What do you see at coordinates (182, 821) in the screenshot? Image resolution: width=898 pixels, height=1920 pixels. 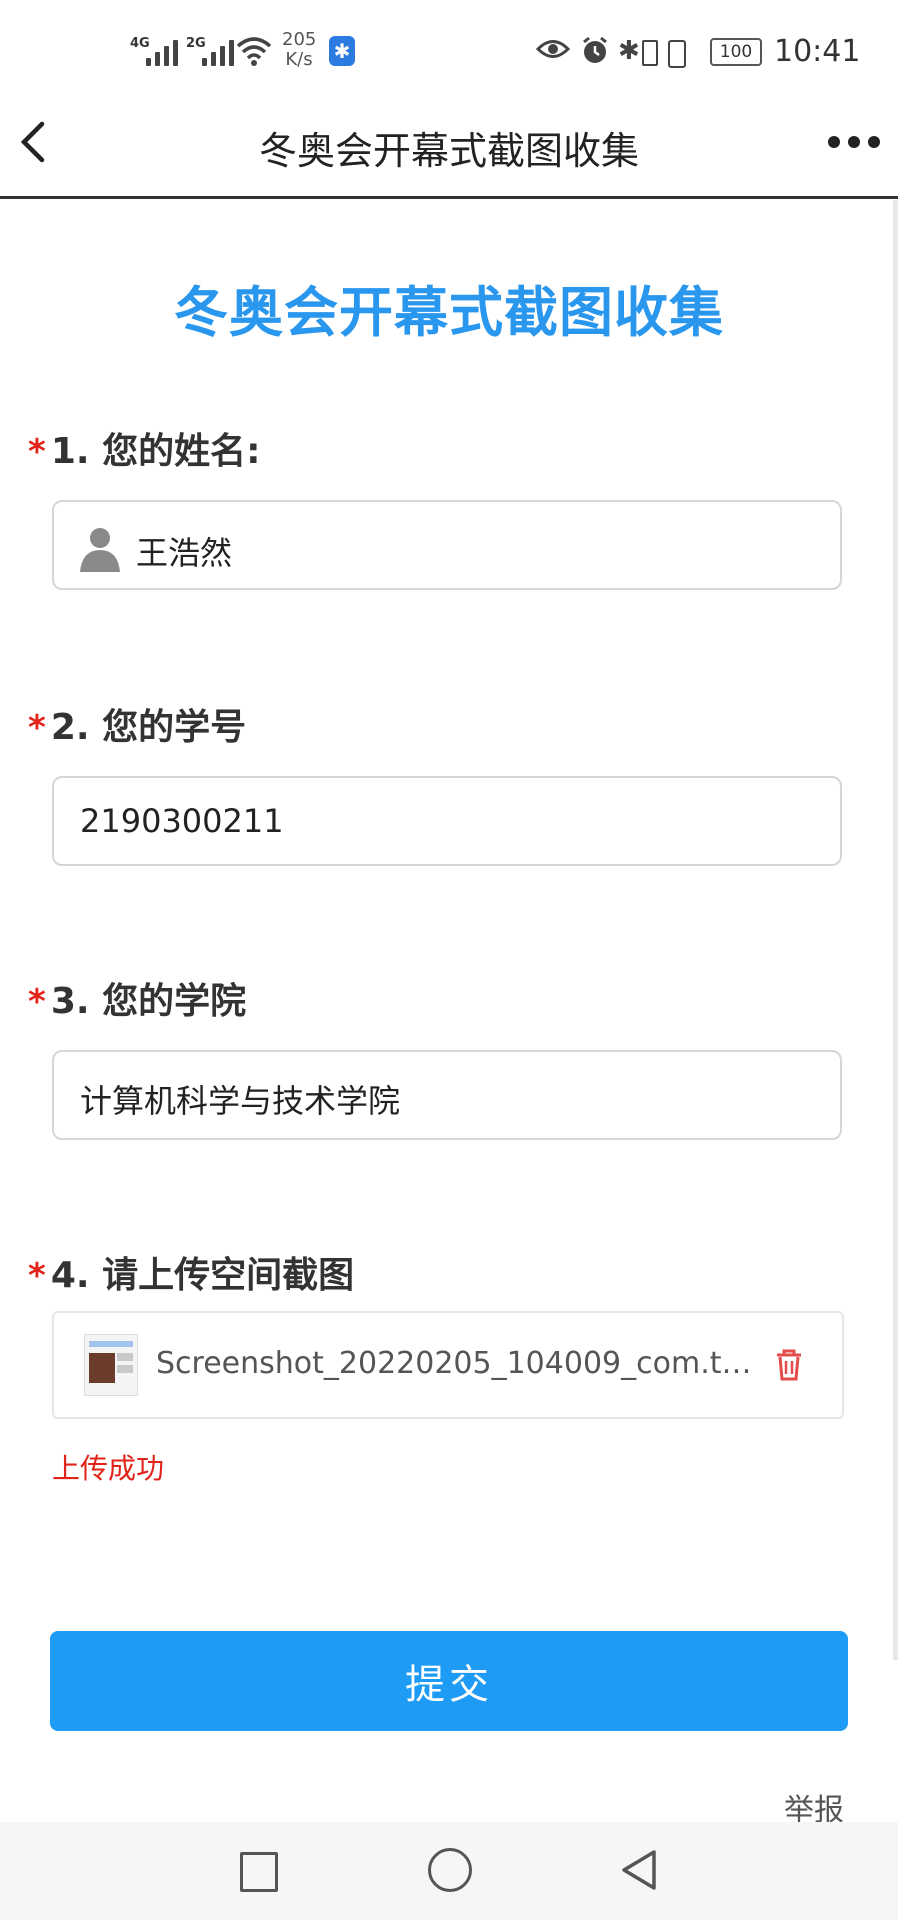 I see `student-id-value: 2190300211` at bounding box center [182, 821].